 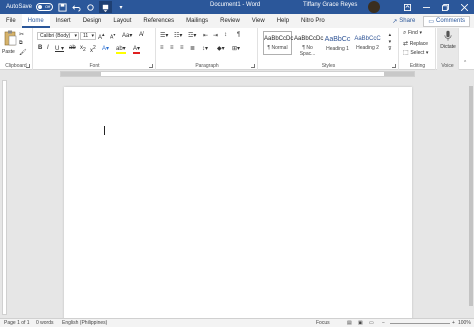 What do you see at coordinates (390, 42) in the screenshot?
I see `styles-scroll-icon: ▴ ▾ ⊽` at bounding box center [390, 42].